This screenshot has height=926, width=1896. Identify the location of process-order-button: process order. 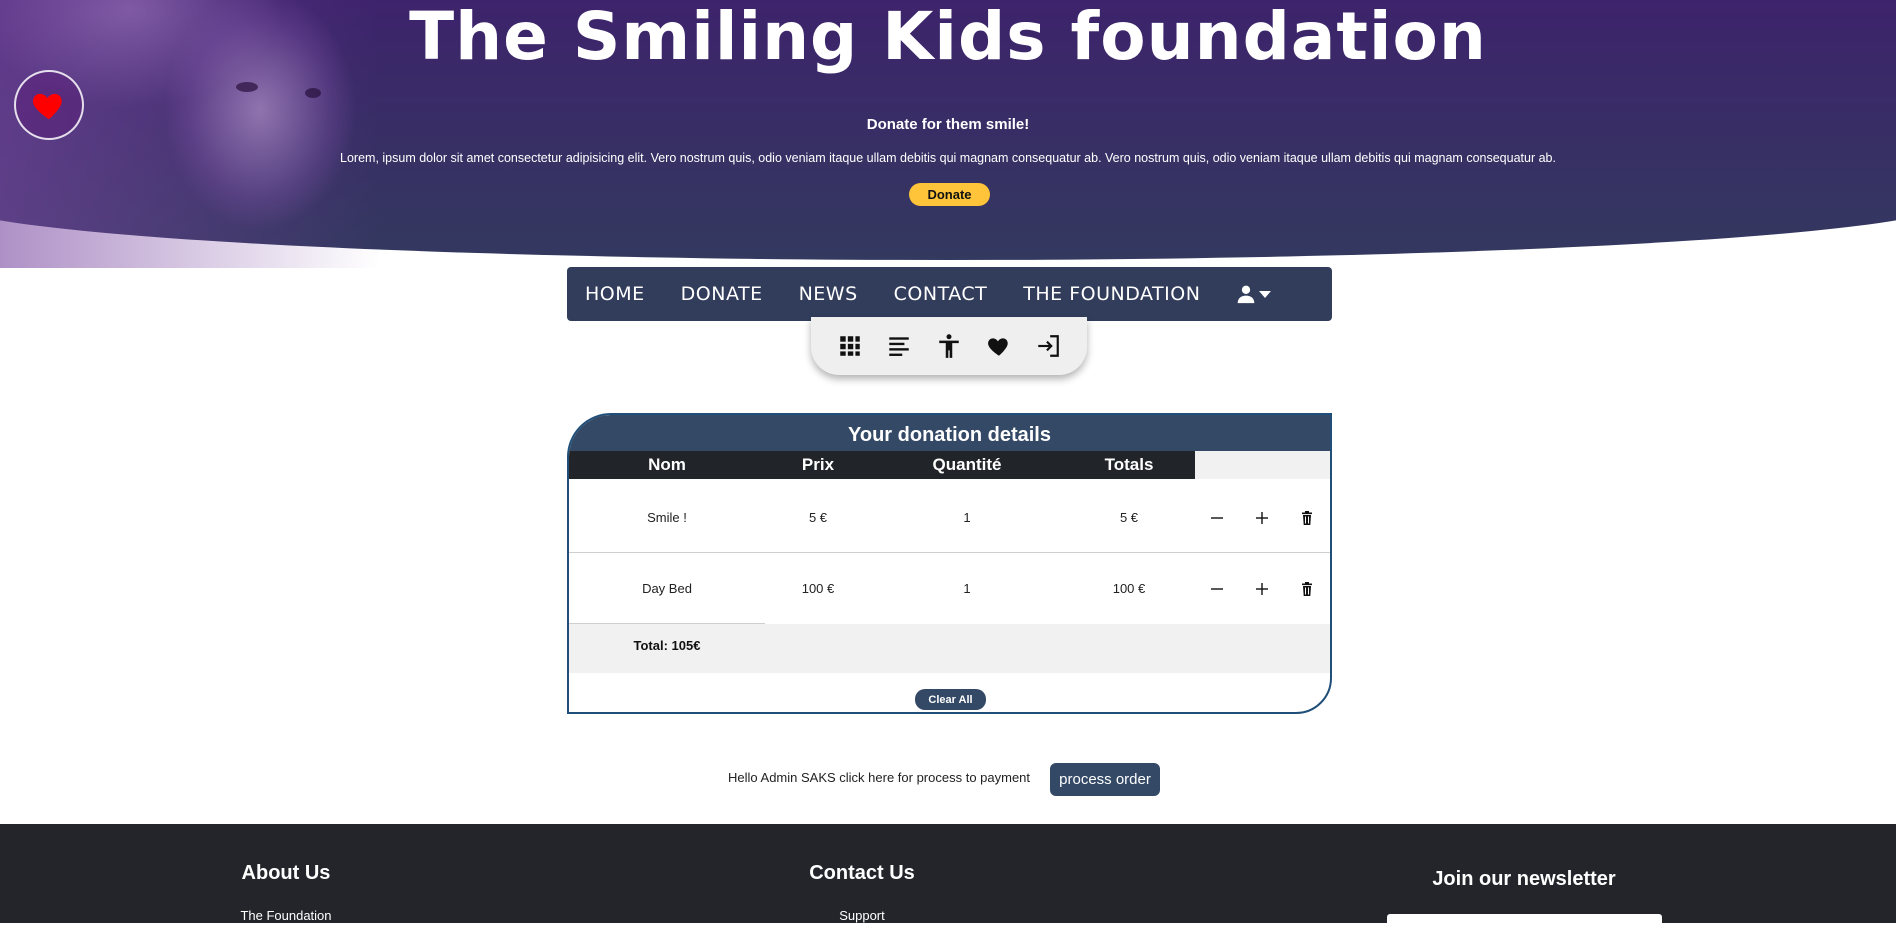
(1105, 779).